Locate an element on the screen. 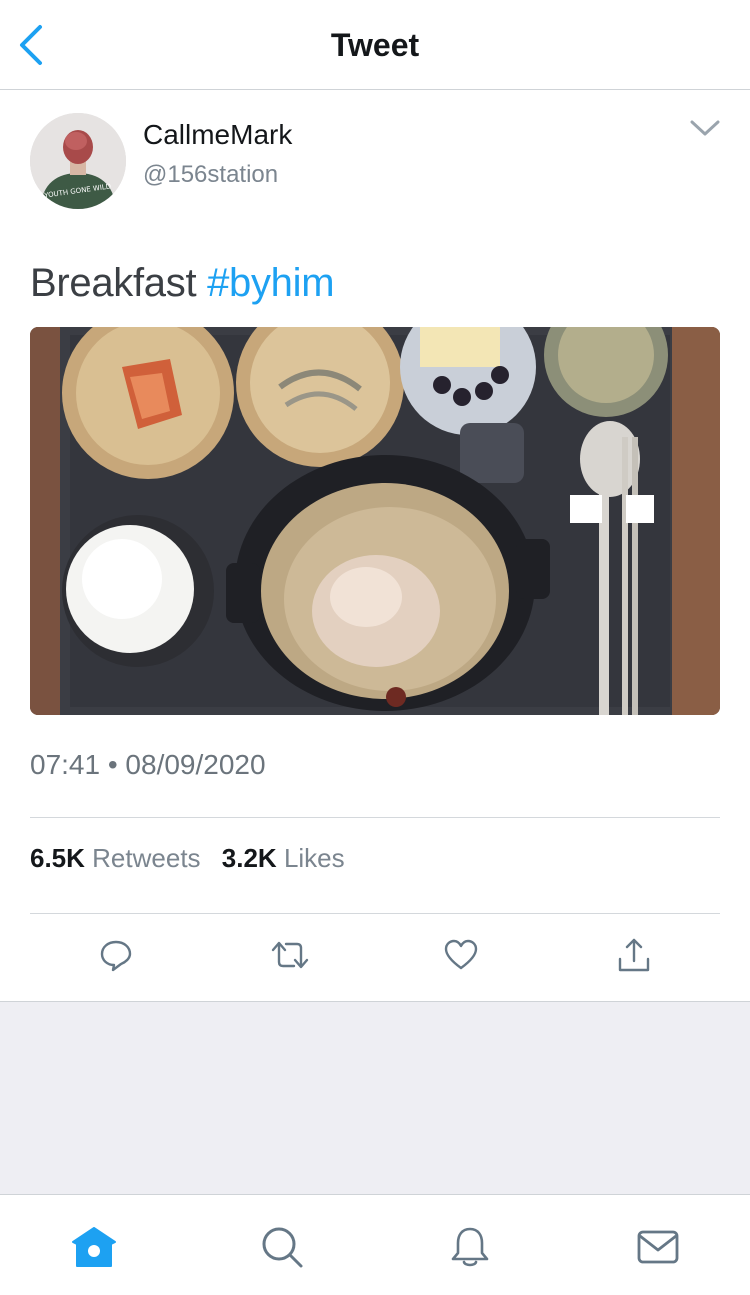 The height and width of the screenshot is (1295, 750). retweet-icon is located at coordinates (290, 955).